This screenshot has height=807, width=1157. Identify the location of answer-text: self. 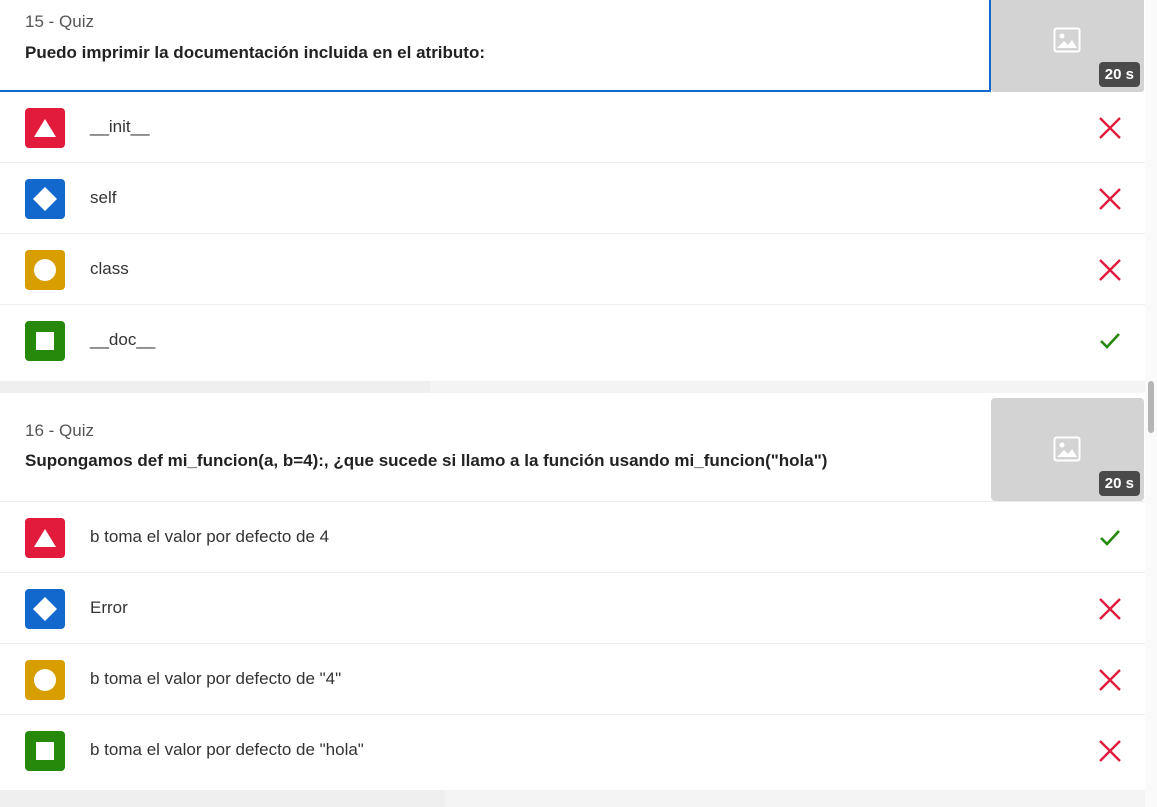
(103, 197).